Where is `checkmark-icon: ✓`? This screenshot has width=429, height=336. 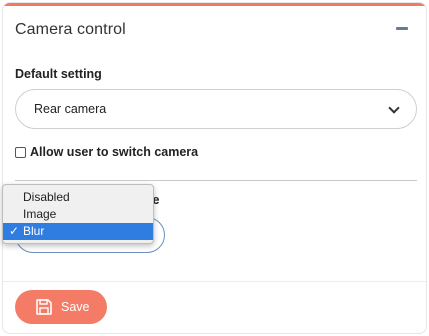
checkmark-icon: ✓ is located at coordinates (14, 231).